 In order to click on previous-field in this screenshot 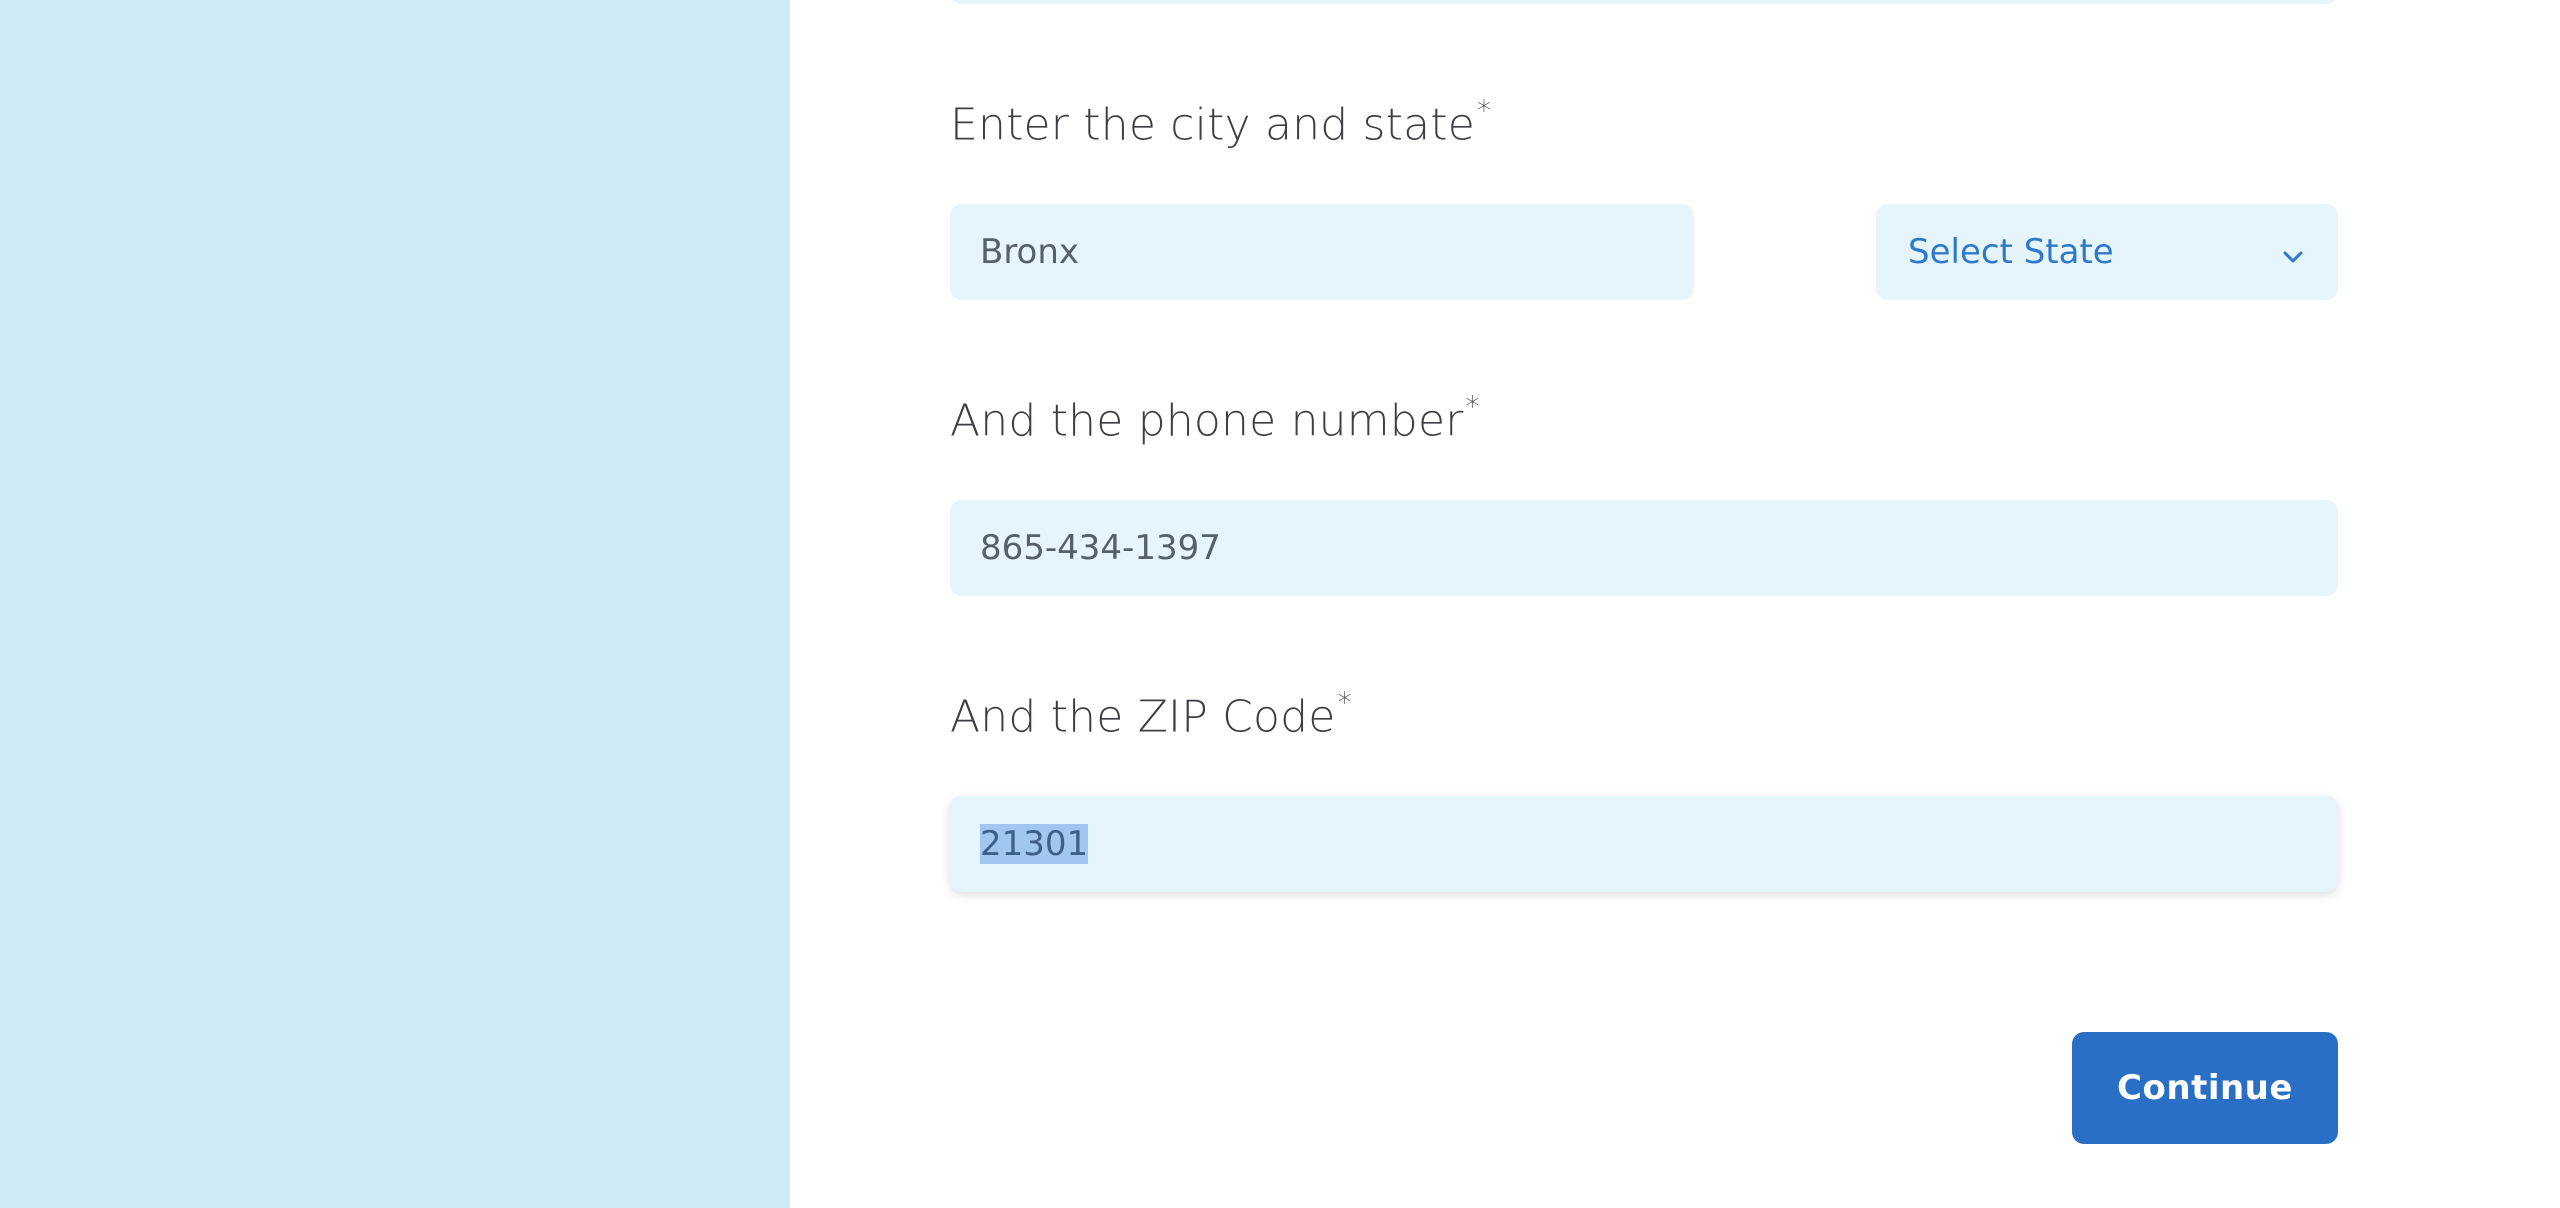, I will do `click(1644, 2)`.